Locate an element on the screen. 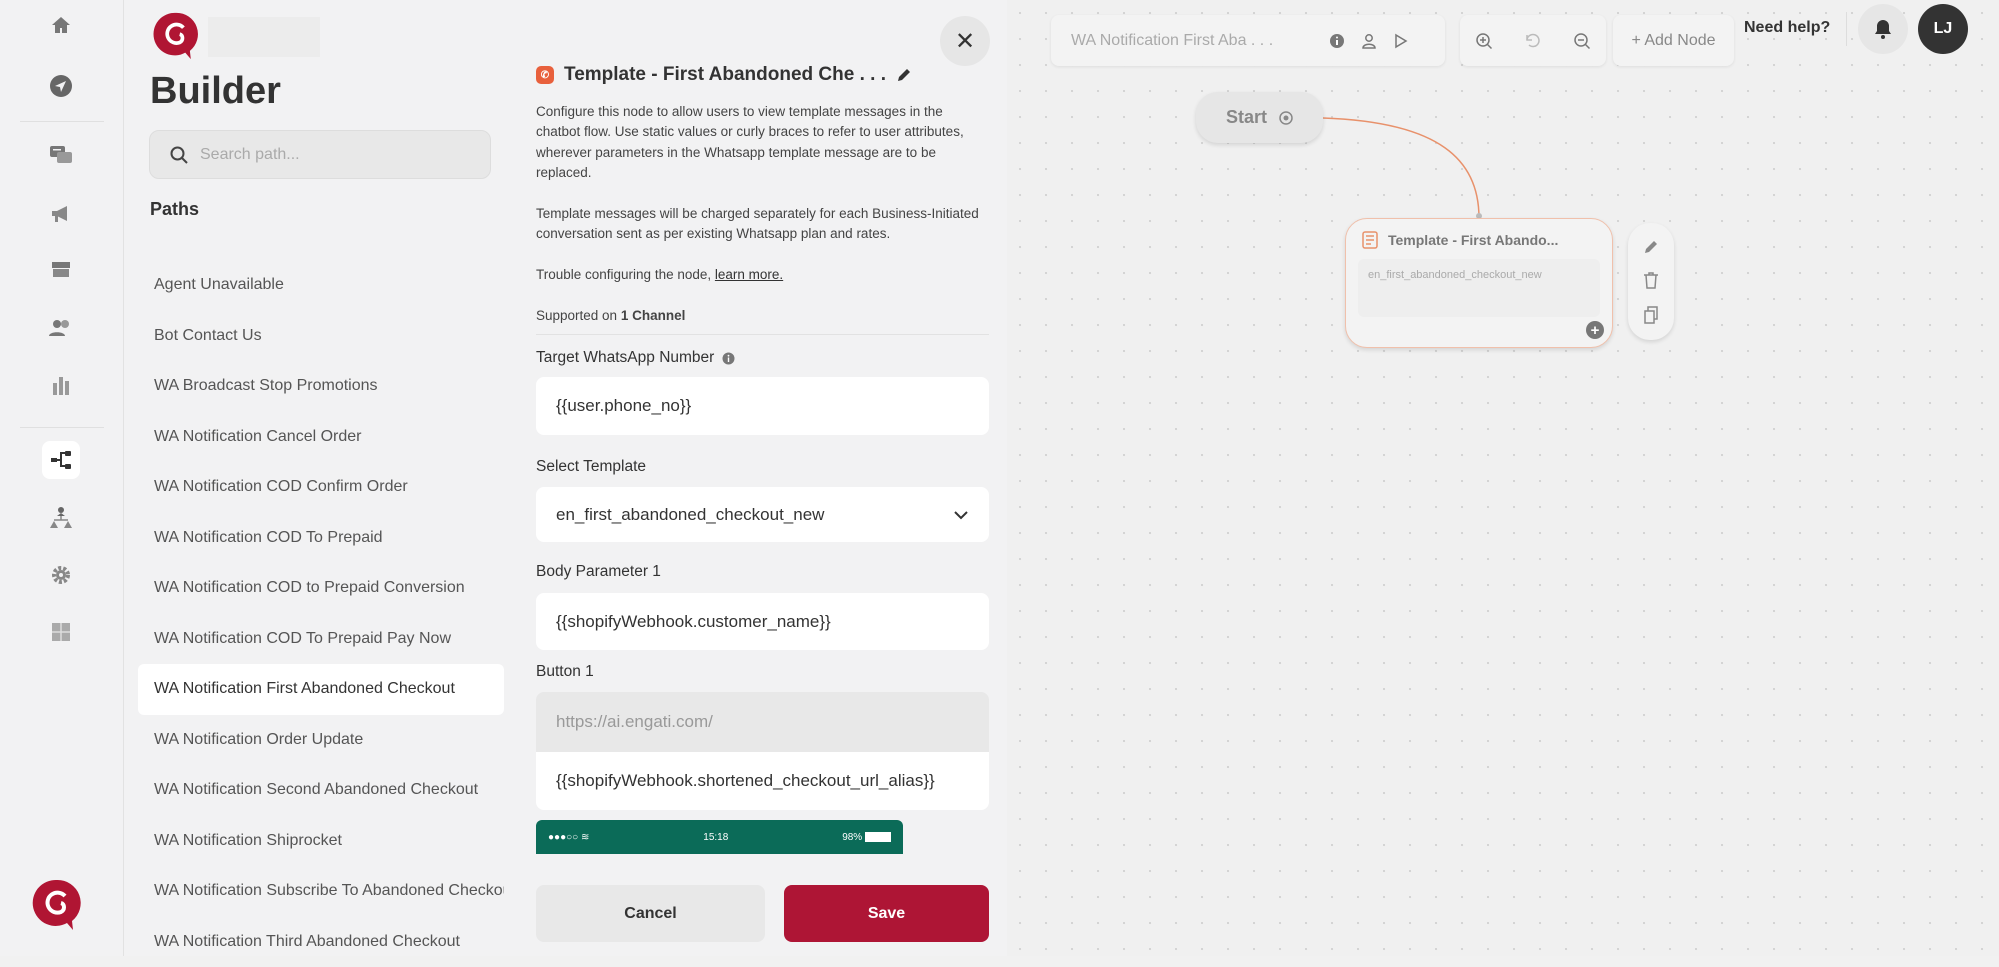 The image size is (1999, 967). edit-icon is located at coordinates (1651, 247).